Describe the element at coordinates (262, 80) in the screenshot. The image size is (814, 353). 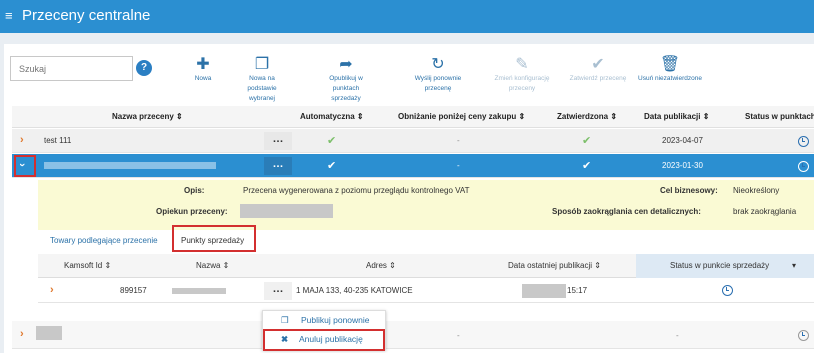
I see `new-based-on-selected-button: ❐ Nowa na podstawie wybranej` at that location.